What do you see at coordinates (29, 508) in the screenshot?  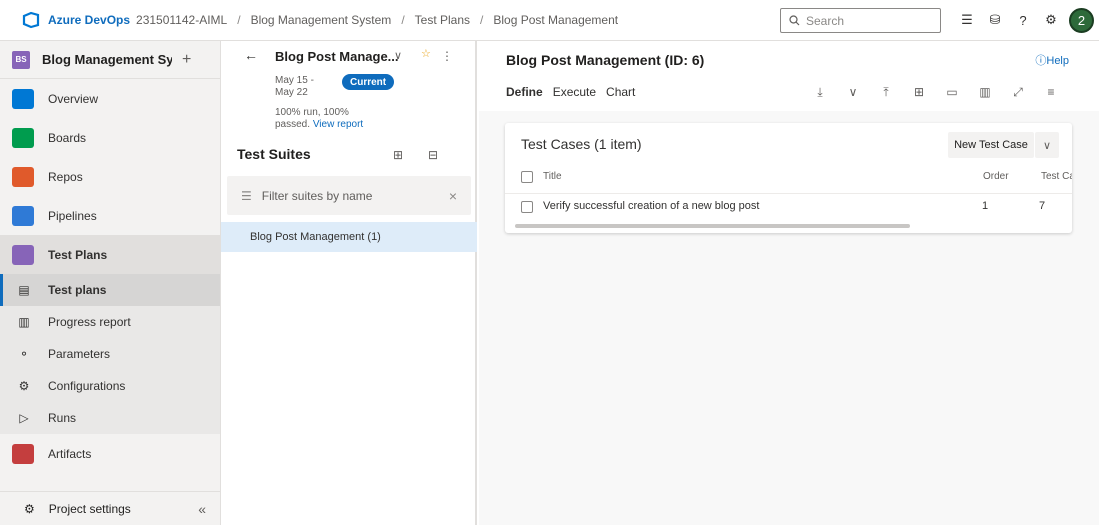 I see `gear-icon: ⚙` at bounding box center [29, 508].